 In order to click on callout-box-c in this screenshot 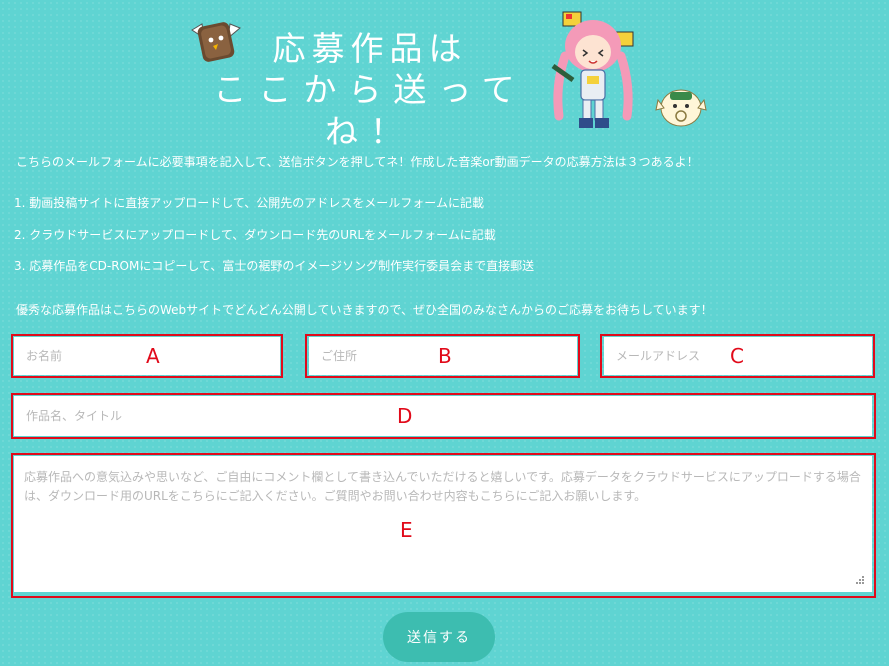, I will do `click(737, 356)`.